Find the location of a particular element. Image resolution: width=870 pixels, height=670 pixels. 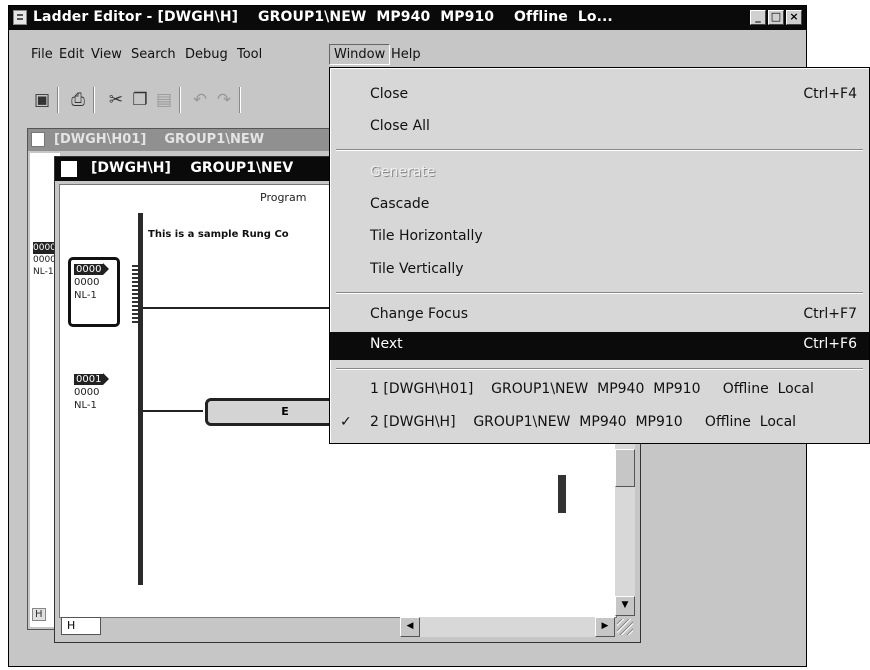

scroll-right-icon: ▶ is located at coordinates (605, 627).